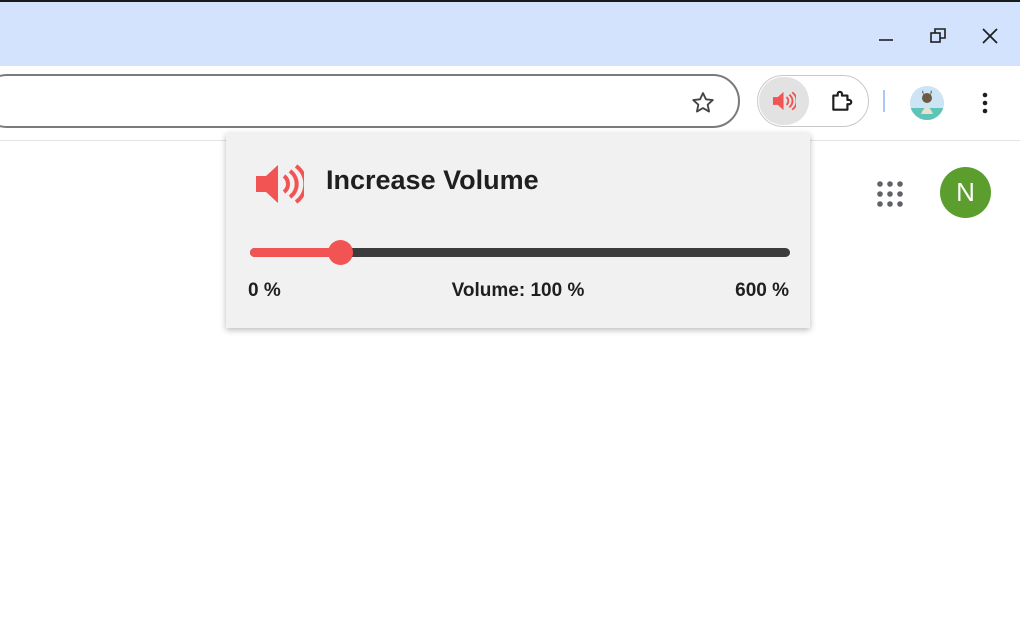  I want to click on more-vert-icon, so click(985, 103).